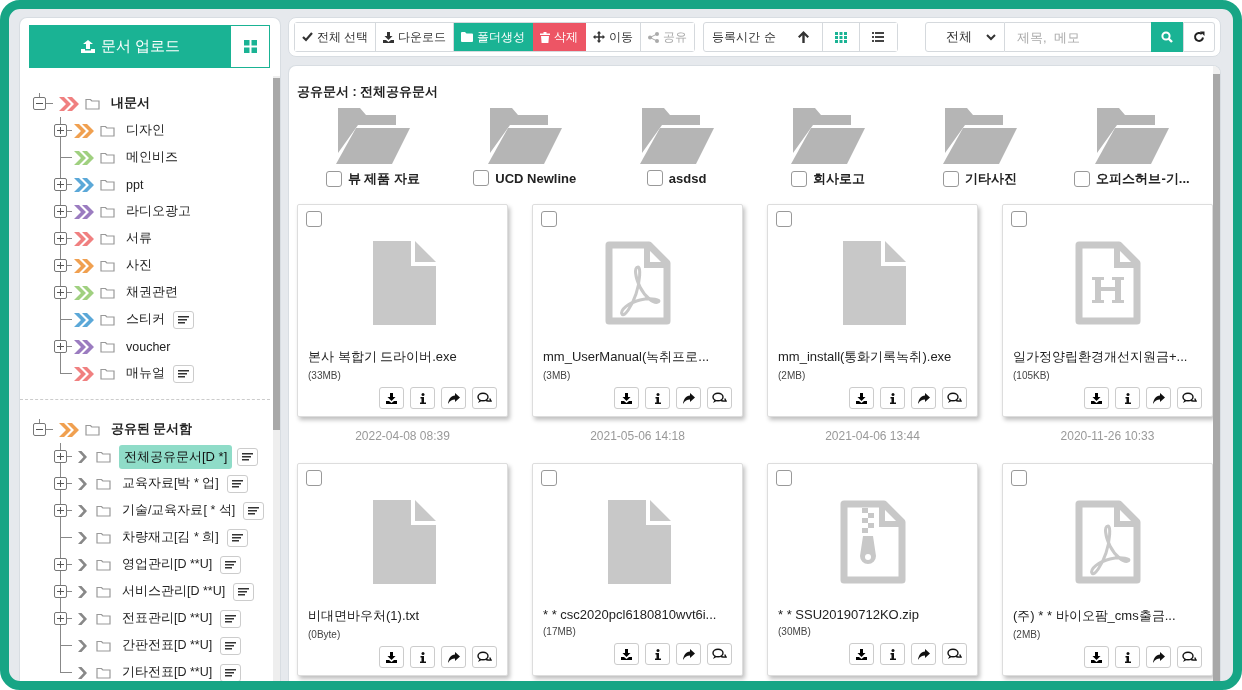 The width and height of the screenshot is (1242, 690). What do you see at coordinates (384, 179) in the screenshot?
I see `folder-name: 뷰 제품 자료` at bounding box center [384, 179].